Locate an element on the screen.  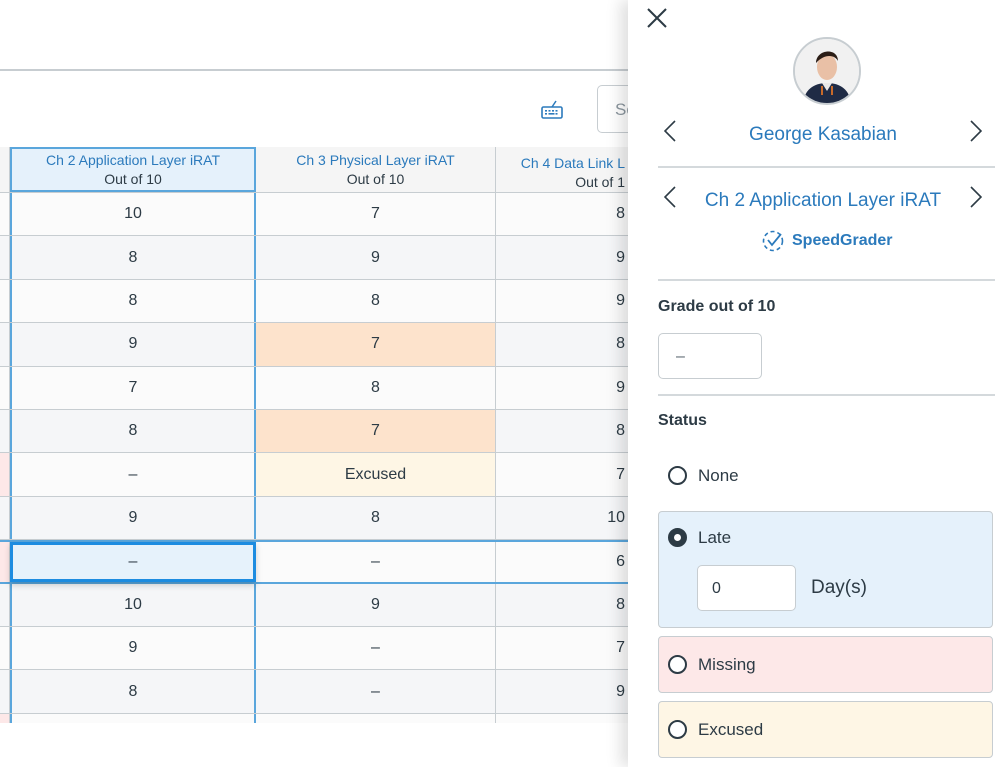
table-row: 10 9 8 is located at coordinates (320, 605).